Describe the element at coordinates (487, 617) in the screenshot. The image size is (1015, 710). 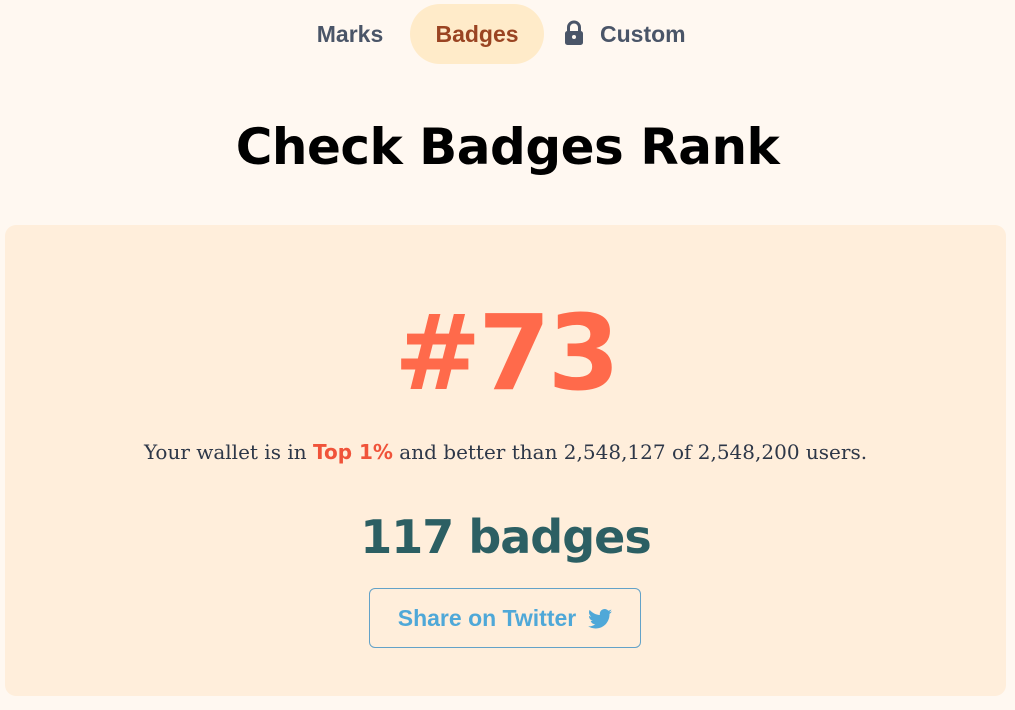
I see `share-button-label: Share on Twitter` at that location.